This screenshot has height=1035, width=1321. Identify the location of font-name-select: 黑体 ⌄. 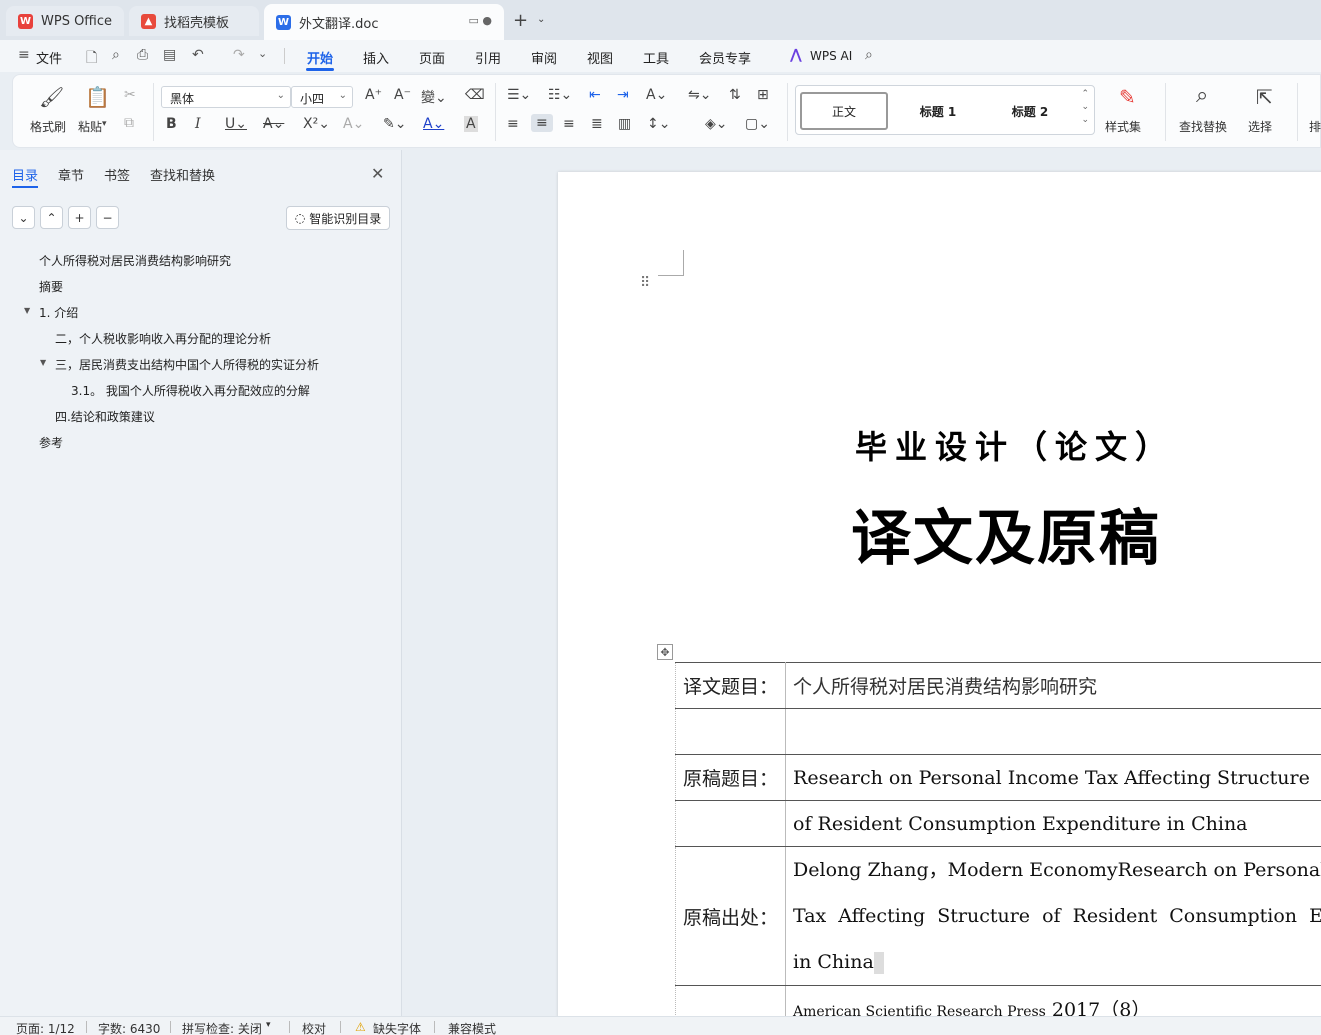
(226, 97).